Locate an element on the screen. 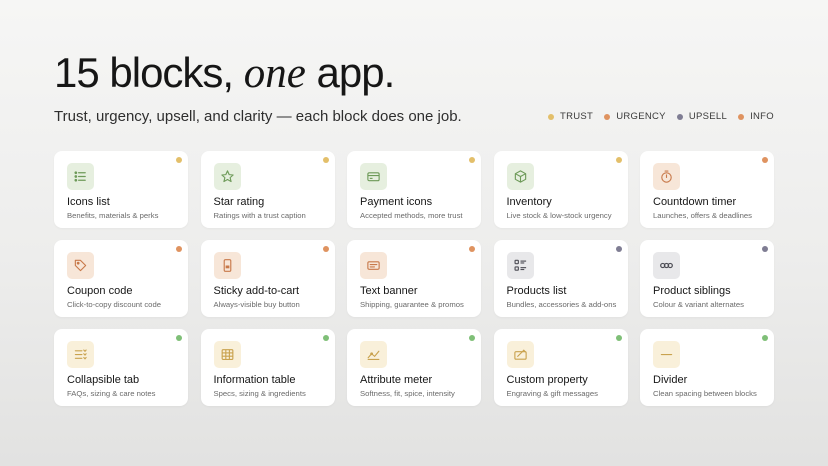  legend-label: INFO is located at coordinates (762, 116).